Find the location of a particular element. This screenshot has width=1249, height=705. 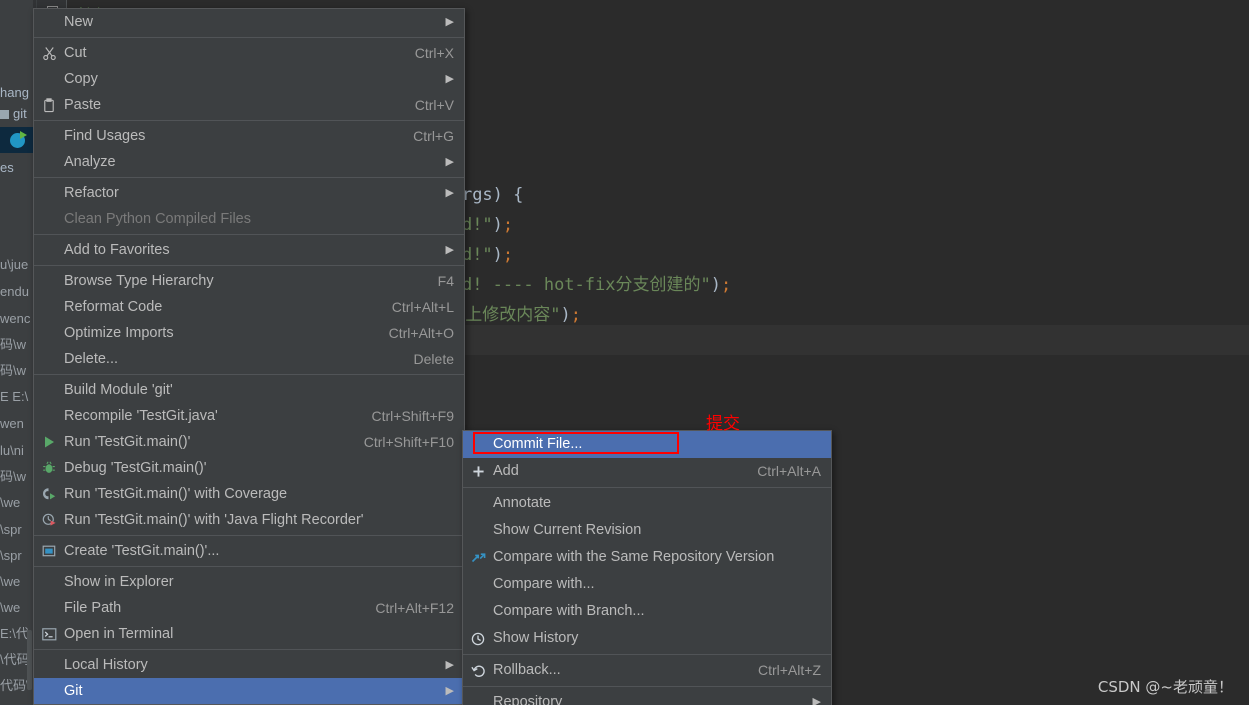

menu-item-run-main: Run 'TestGit.main()' Ctrl+Shift+F10 is located at coordinates (249, 442).